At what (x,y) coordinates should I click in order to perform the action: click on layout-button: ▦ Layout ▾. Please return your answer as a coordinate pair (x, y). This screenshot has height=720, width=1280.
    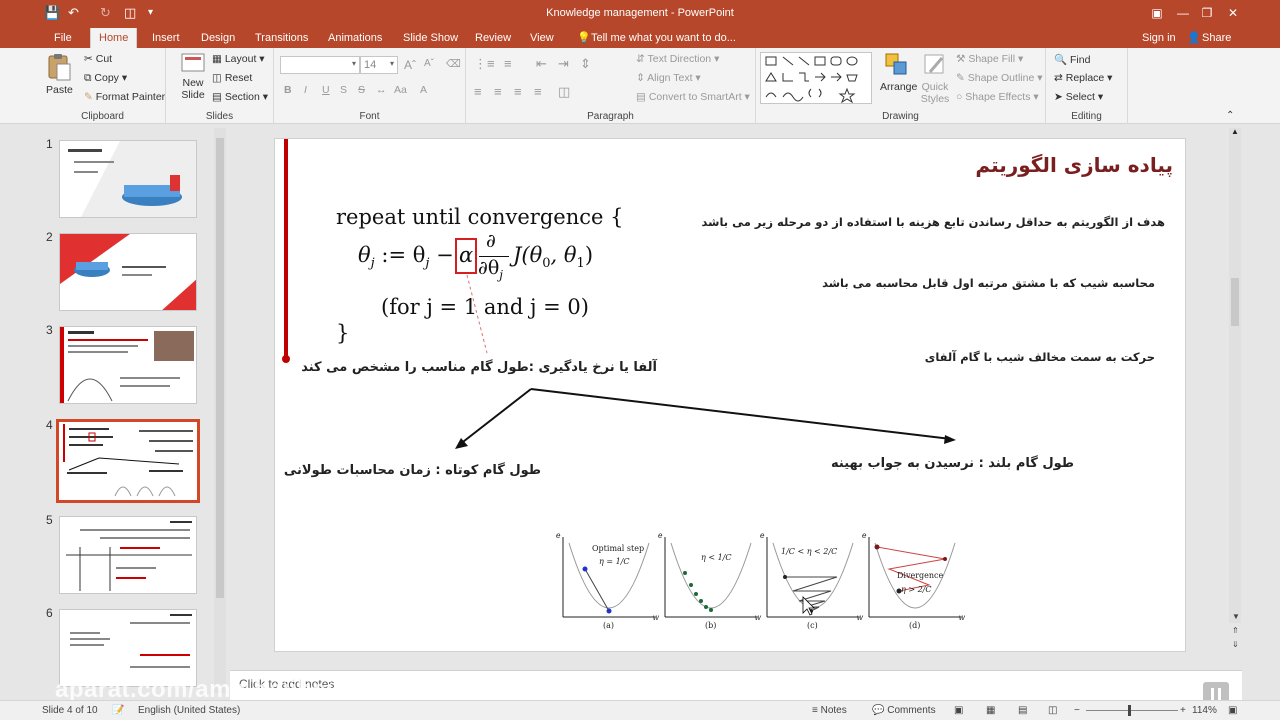
    Looking at the image, I should click on (238, 59).